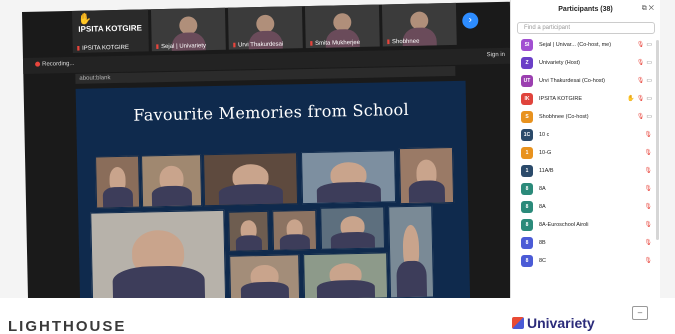 This screenshot has width=675, height=334. What do you see at coordinates (585, 243) in the screenshot?
I see `participant-row: 8 8B 🎙︎` at bounding box center [585, 243].